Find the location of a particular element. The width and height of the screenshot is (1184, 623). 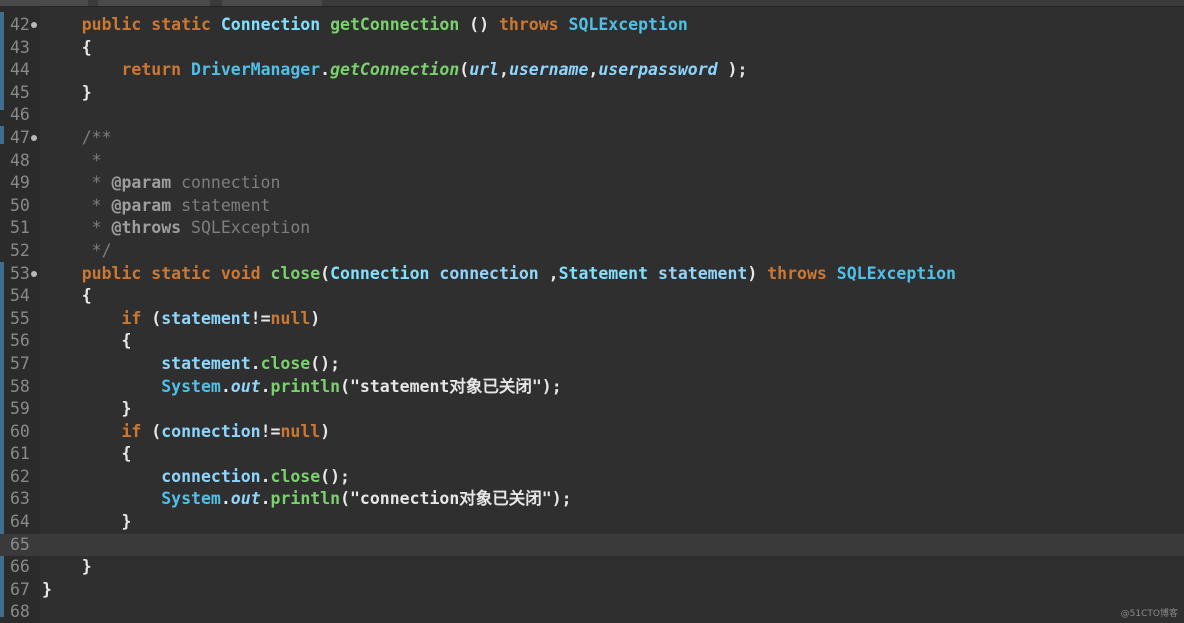

line-number: 68 is located at coordinates (20, 612).